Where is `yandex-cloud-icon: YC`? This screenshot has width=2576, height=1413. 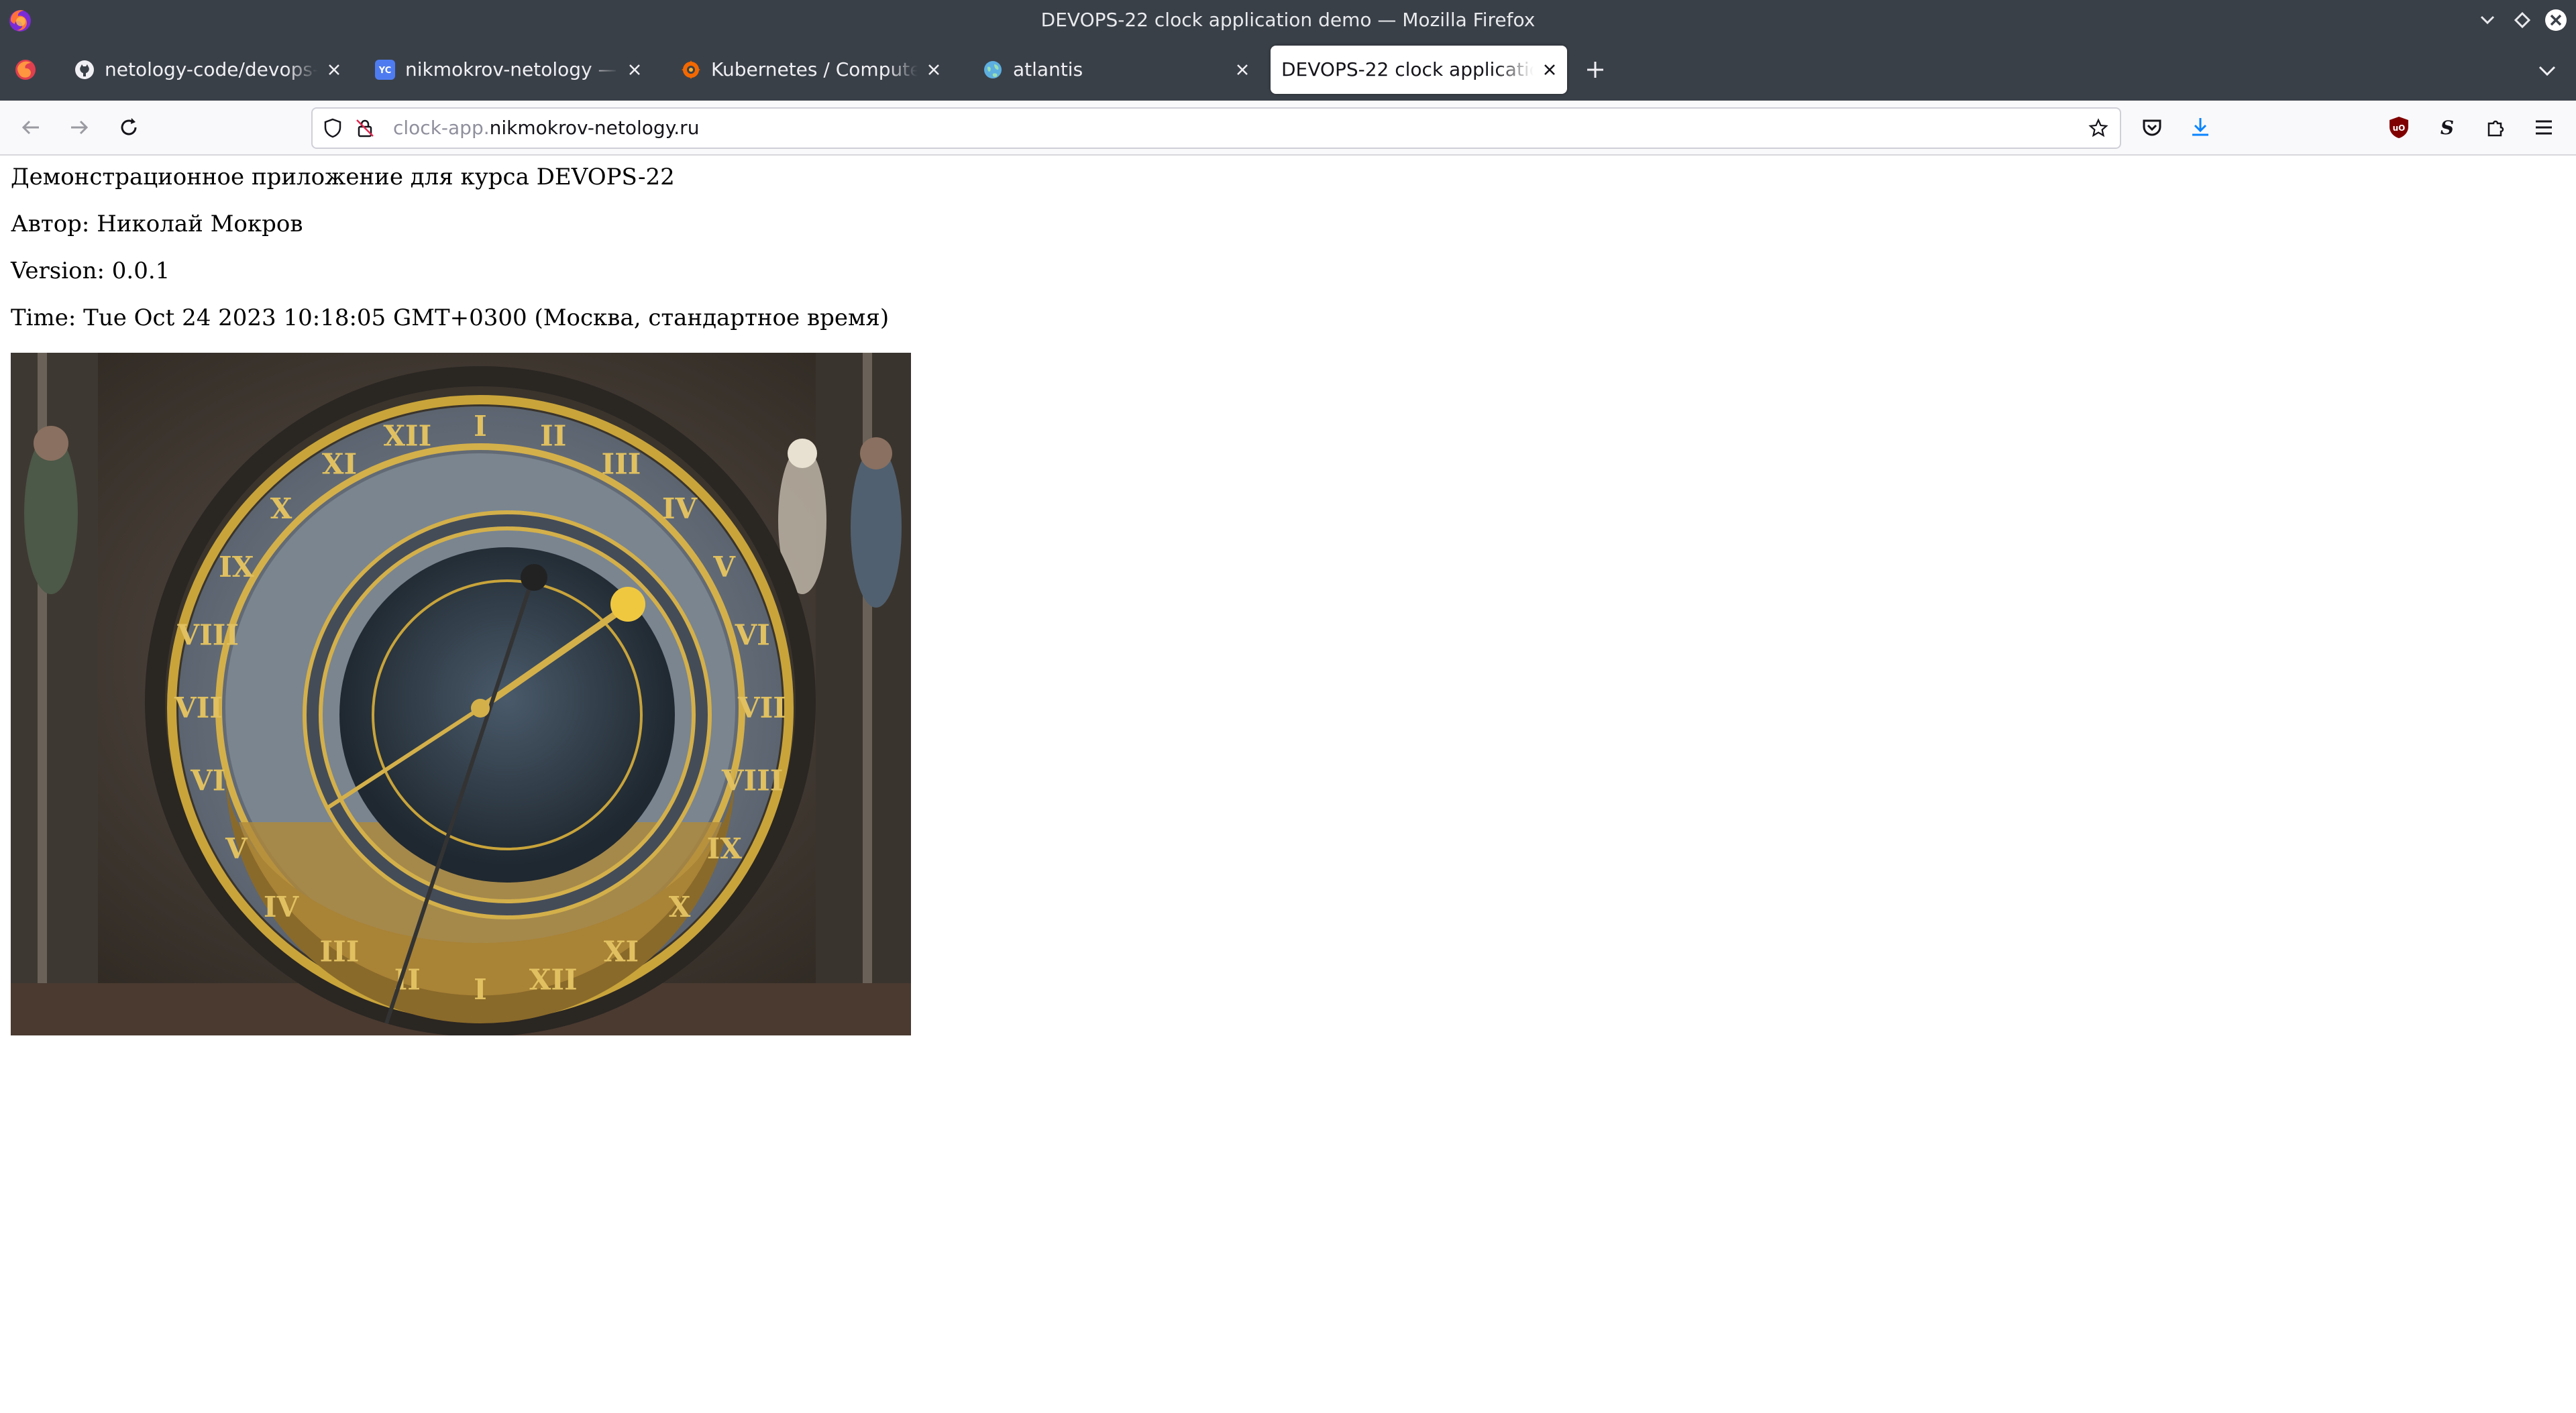 yandex-cloud-icon: YC is located at coordinates (385, 70).